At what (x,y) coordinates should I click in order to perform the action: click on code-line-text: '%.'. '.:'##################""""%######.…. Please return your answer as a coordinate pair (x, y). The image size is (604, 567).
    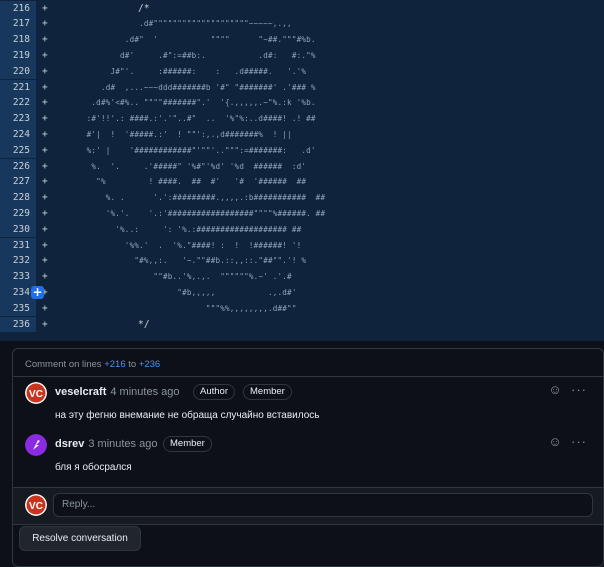
    Looking at the image, I should click on (192, 213).